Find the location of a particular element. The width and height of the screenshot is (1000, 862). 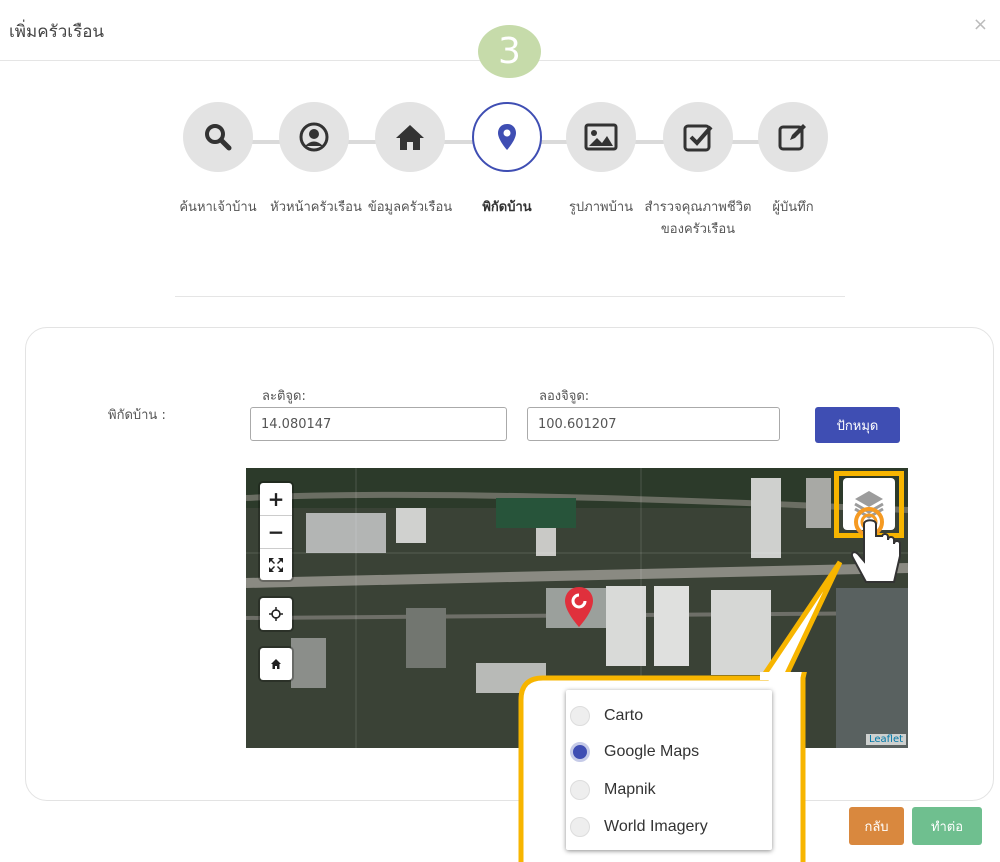

back-button: กลับ is located at coordinates (876, 826).